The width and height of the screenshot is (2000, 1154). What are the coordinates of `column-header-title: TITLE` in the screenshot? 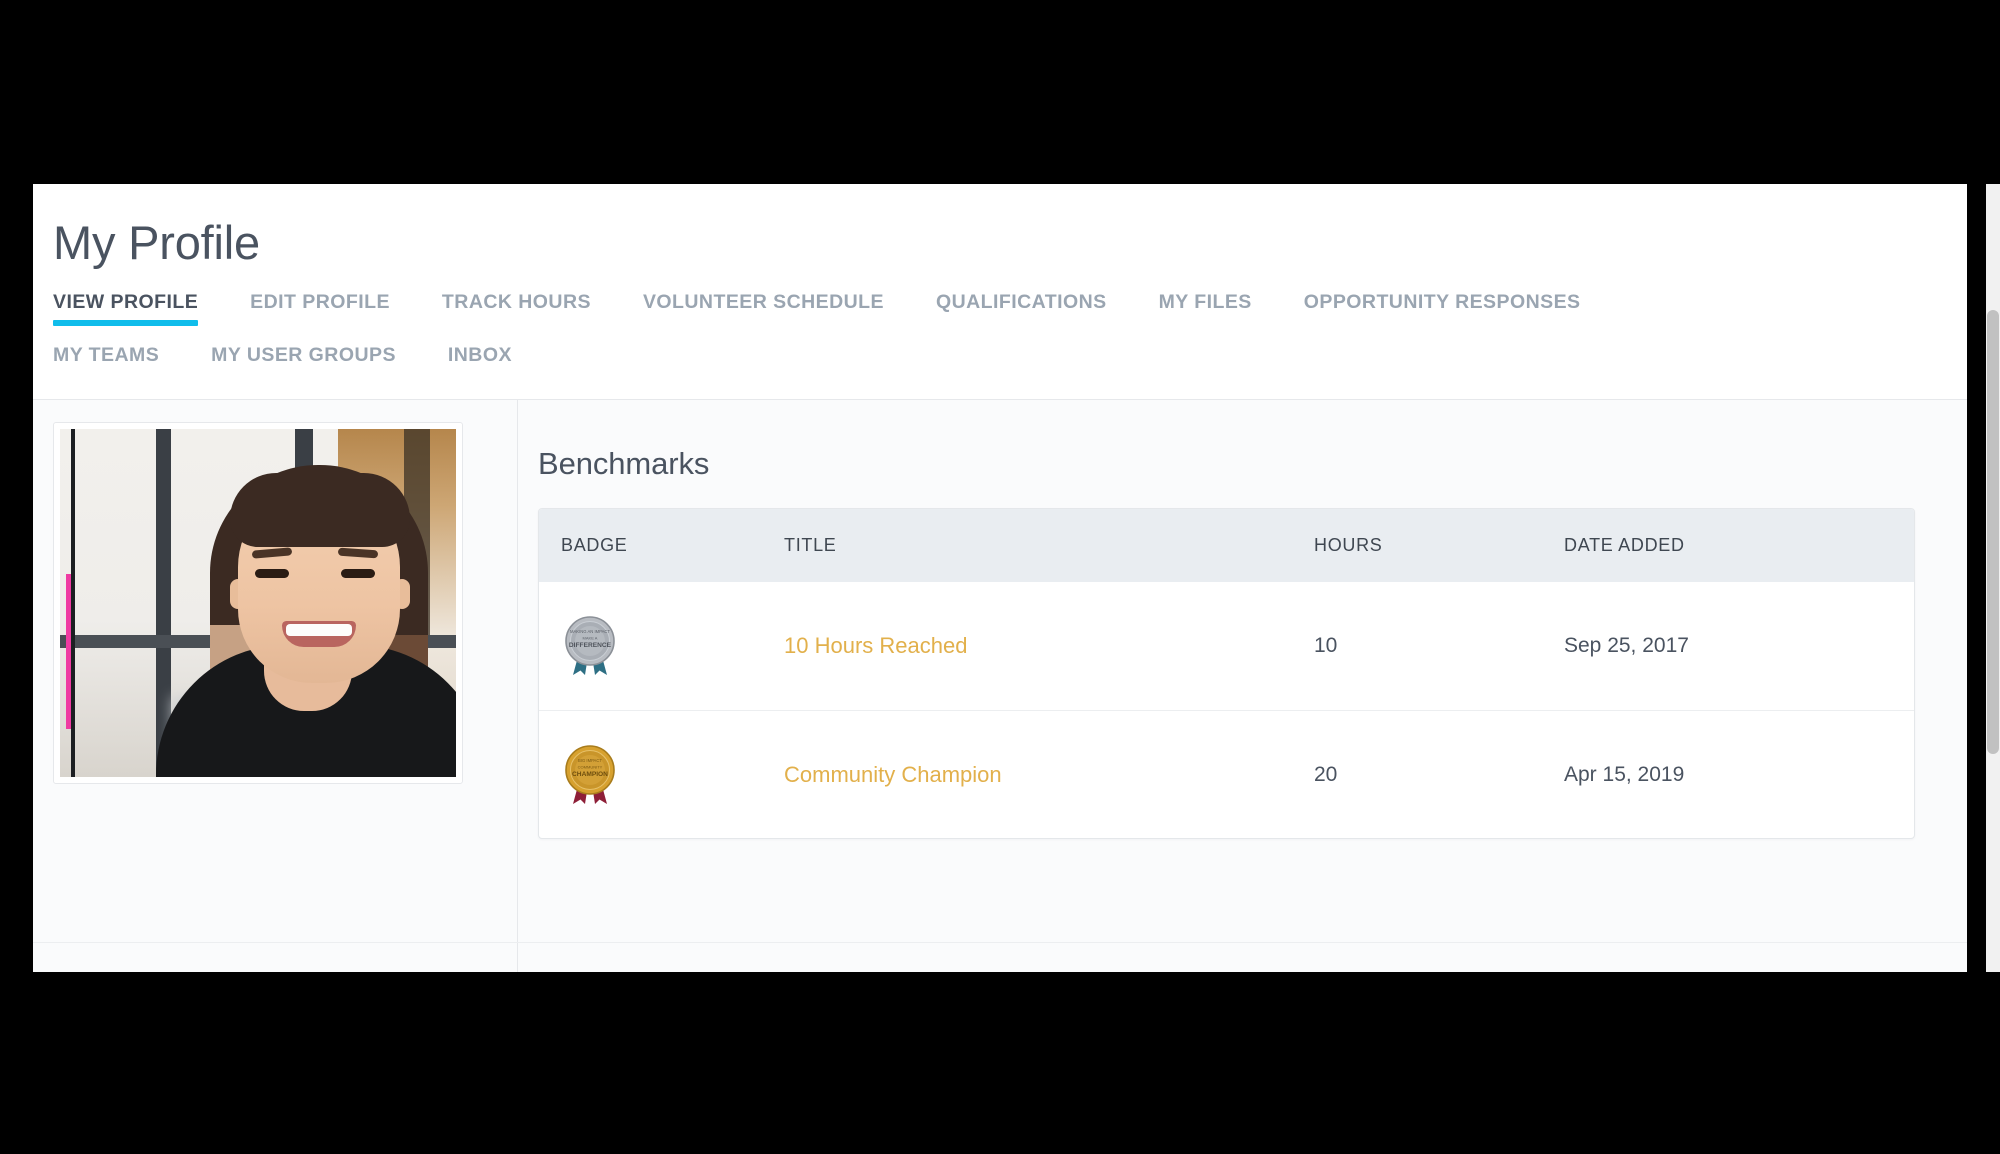 It's located at (1049, 546).